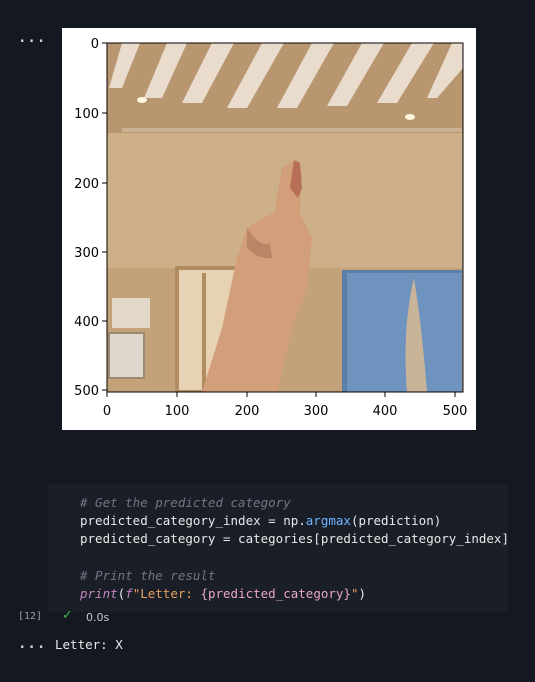 This screenshot has width=535, height=682. Describe the element at coordinates (89, 644) in the screenshot. I see `output-text: Letter: X` at that location.